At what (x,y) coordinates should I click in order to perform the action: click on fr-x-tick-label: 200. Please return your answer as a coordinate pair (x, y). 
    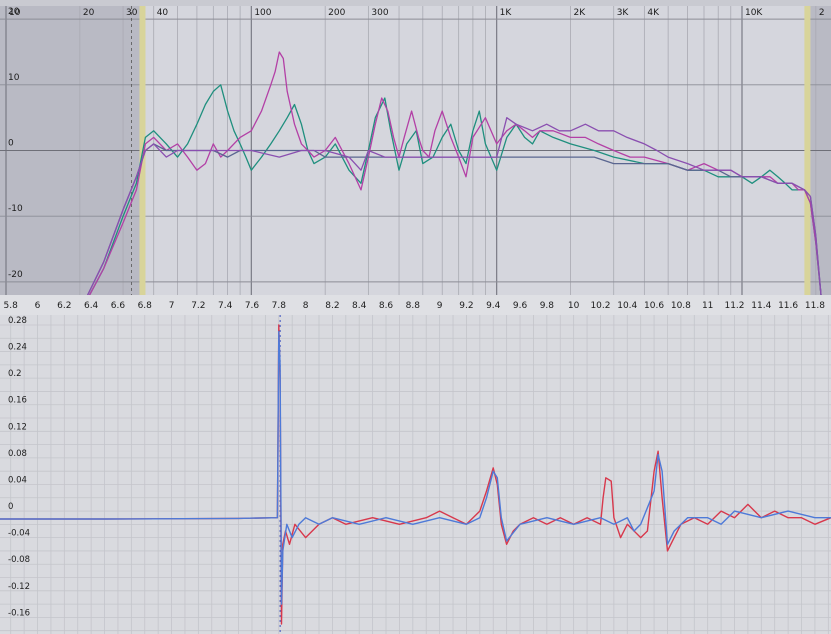
    Looking at the image, I should click on (336, 13).